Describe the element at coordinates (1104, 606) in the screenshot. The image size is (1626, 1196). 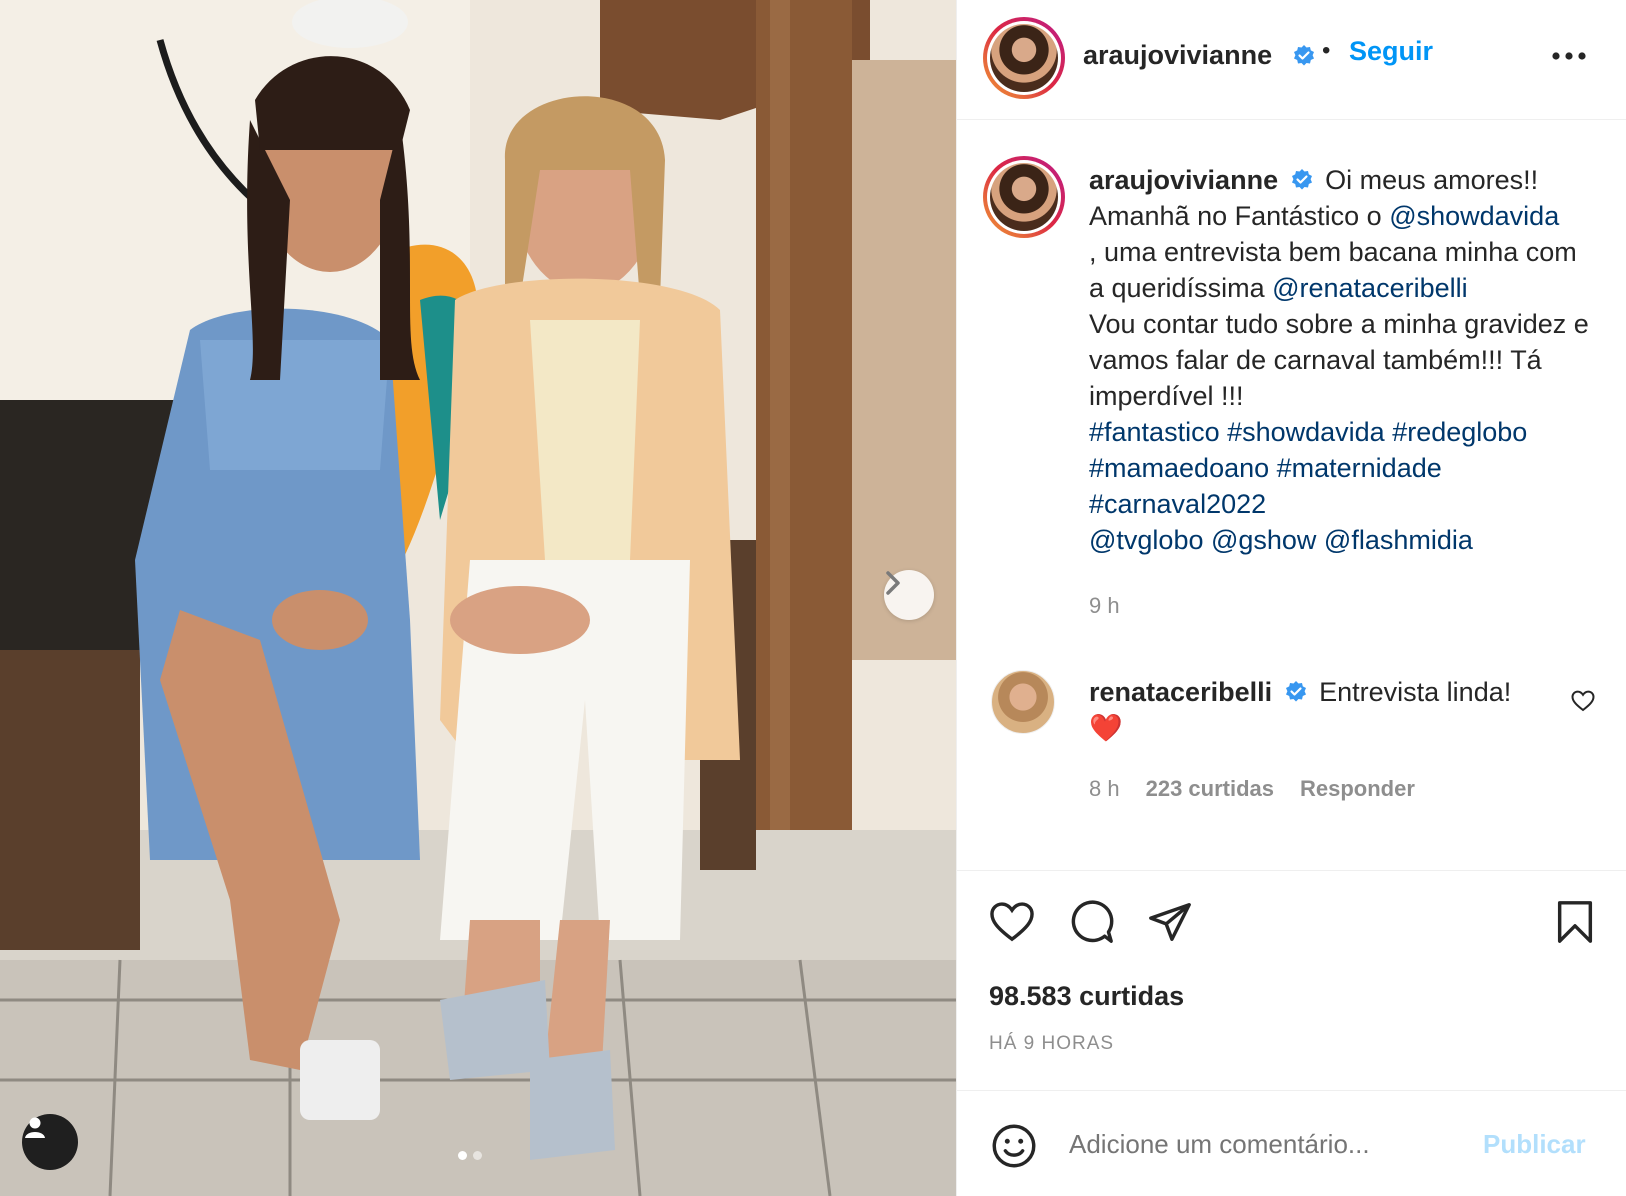
I see `caption-timestamp: 9 h` at that location.